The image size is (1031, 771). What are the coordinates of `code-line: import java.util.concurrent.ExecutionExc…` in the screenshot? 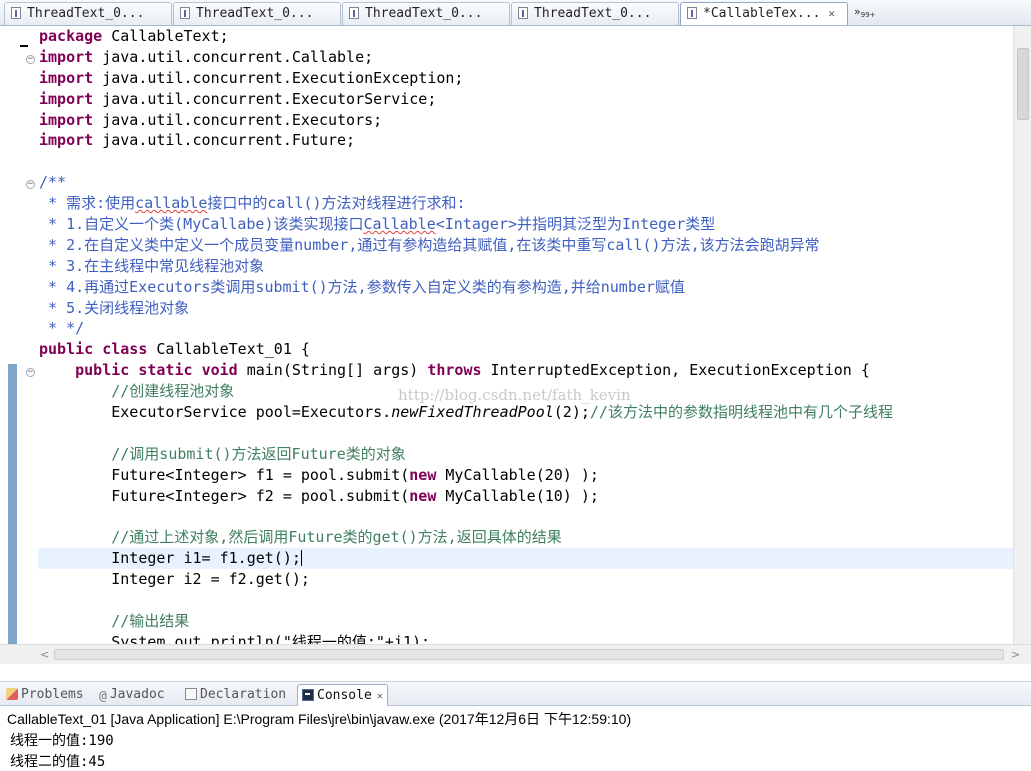 It's located at (251, 77).